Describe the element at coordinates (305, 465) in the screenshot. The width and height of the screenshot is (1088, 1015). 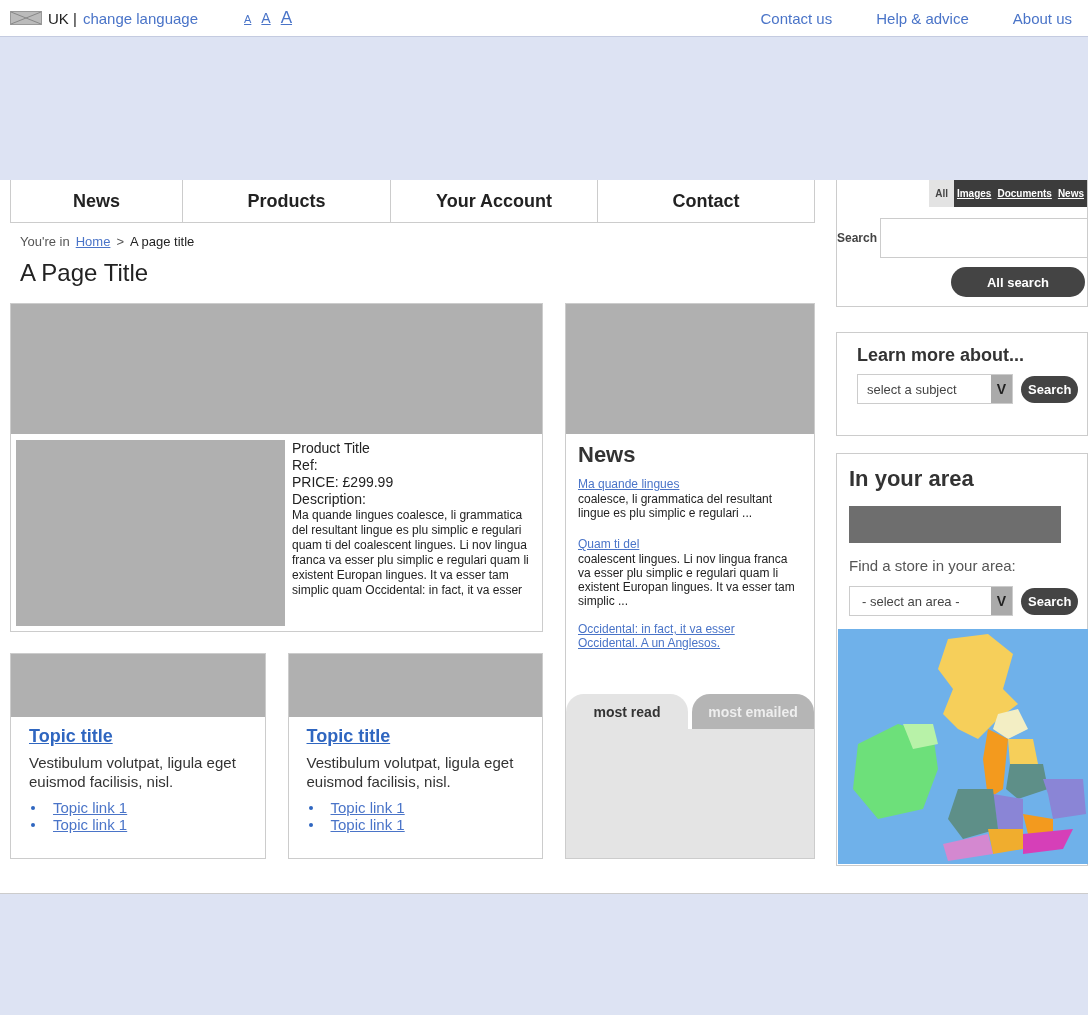
I see `product-detail: Ref:` at that location.